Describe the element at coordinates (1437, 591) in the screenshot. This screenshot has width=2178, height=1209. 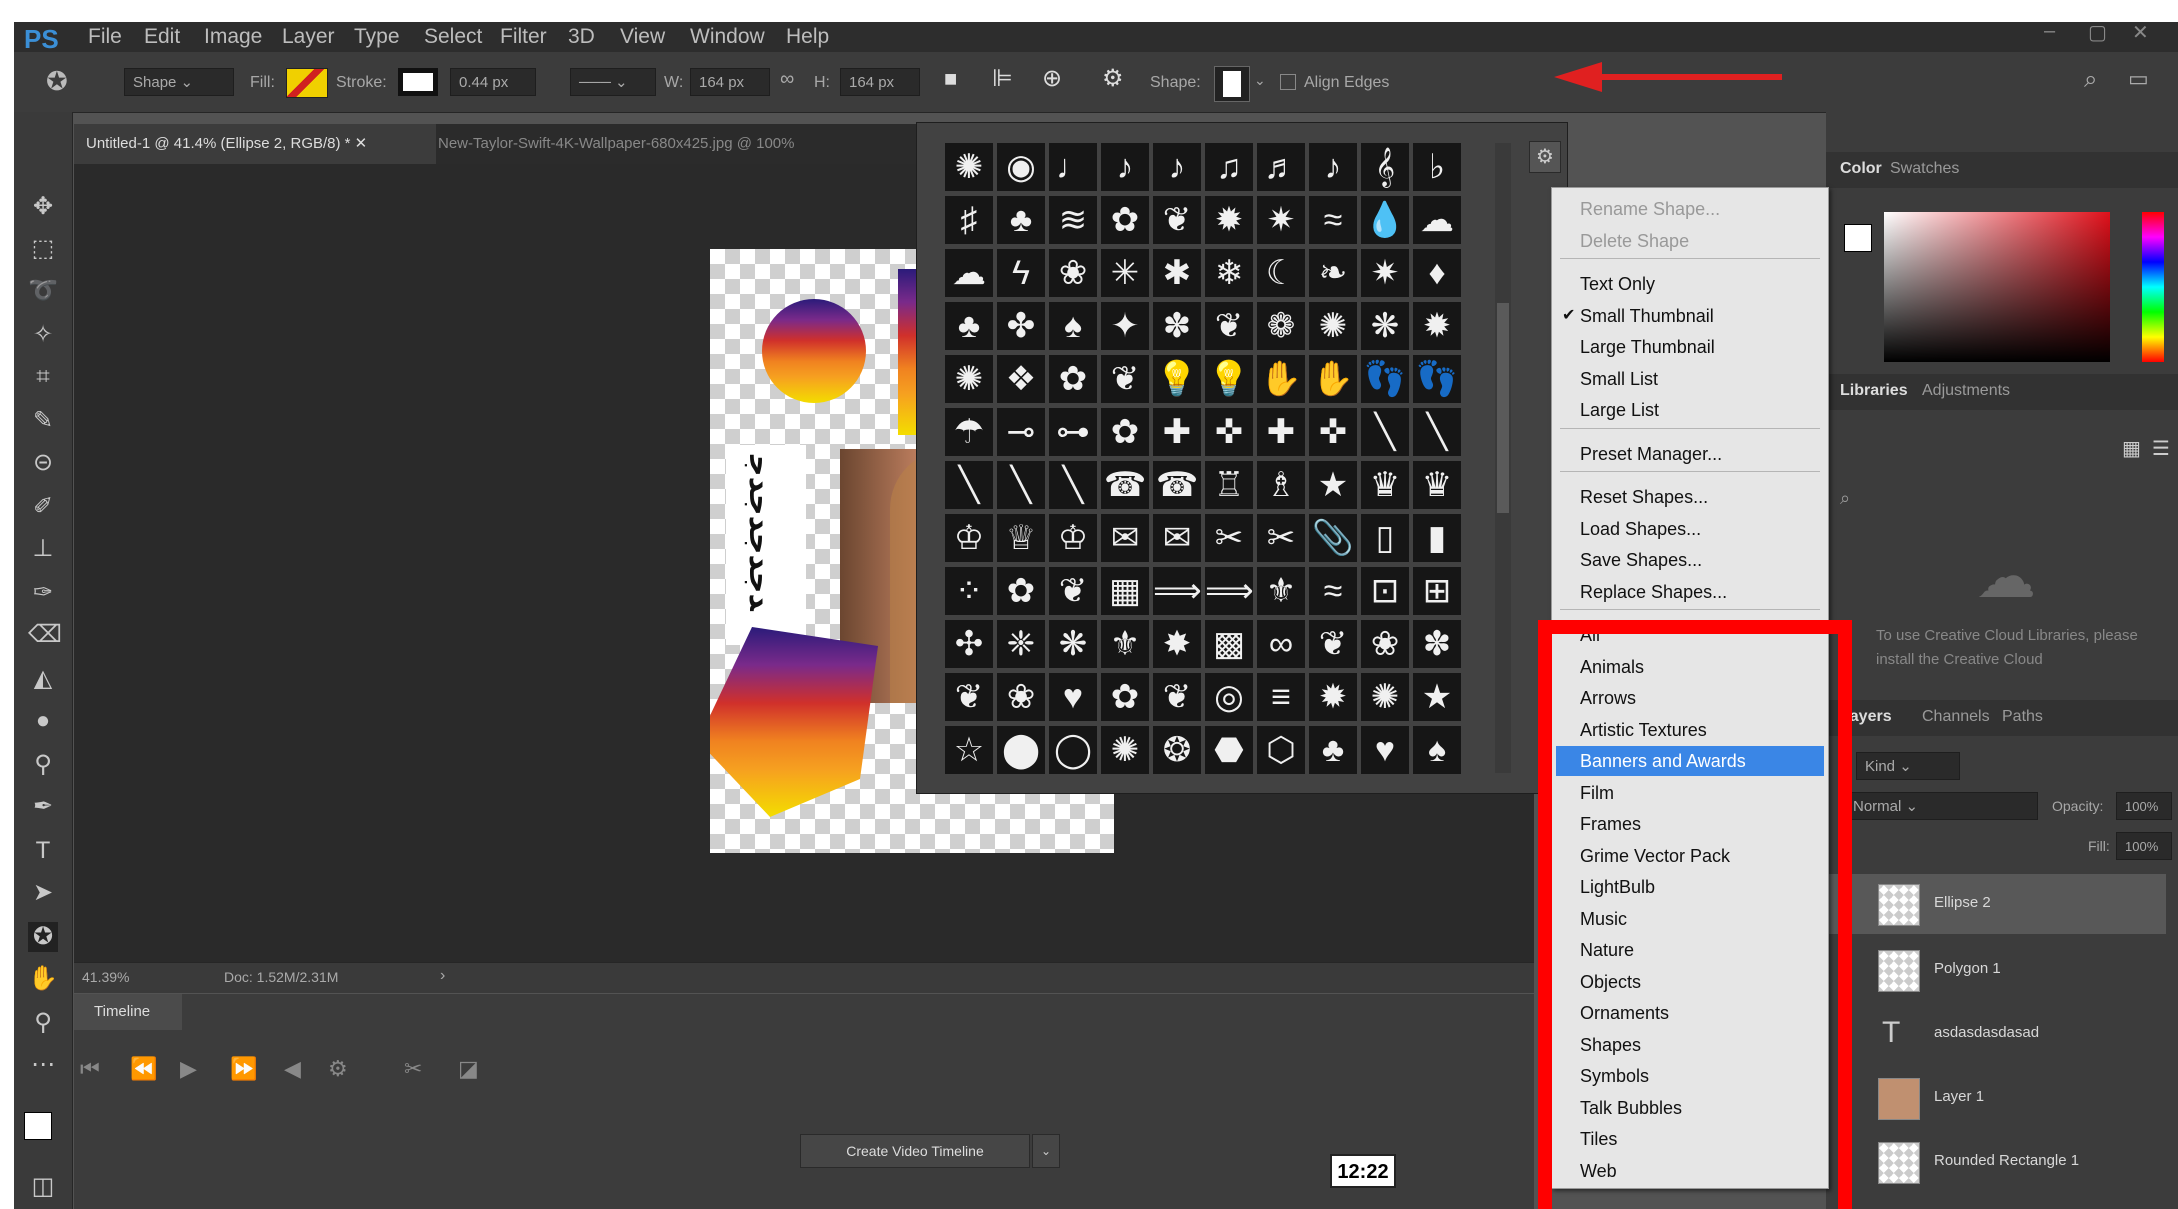
I see `shape-preset-cell: ⊞` at that location.